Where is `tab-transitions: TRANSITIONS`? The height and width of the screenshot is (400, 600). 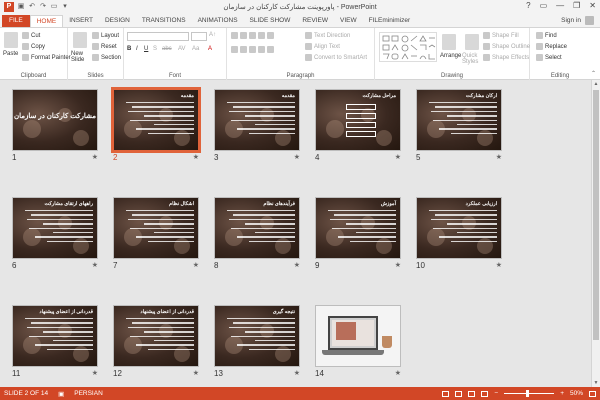
tab-transitions: TRANSITIONS is located at coordinates (164, 21).